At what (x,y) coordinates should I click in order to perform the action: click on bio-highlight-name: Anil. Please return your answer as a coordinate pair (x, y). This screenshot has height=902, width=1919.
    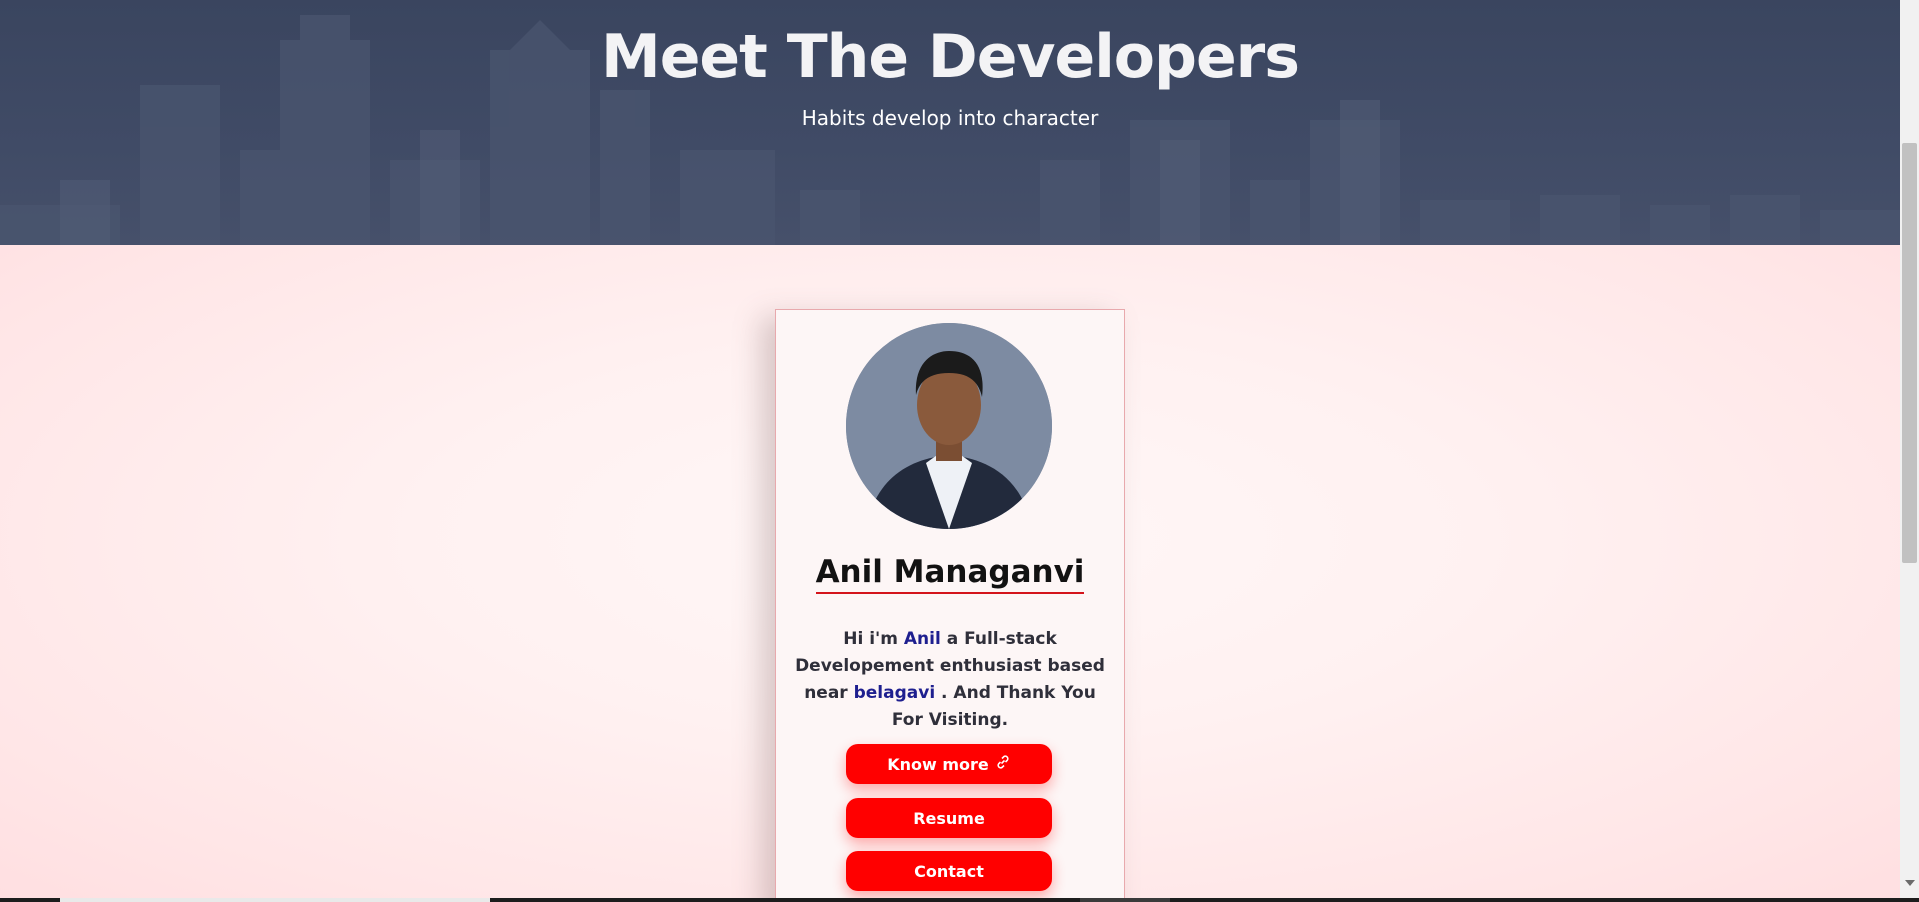
    Looking at the image, I should click on (922, 639).